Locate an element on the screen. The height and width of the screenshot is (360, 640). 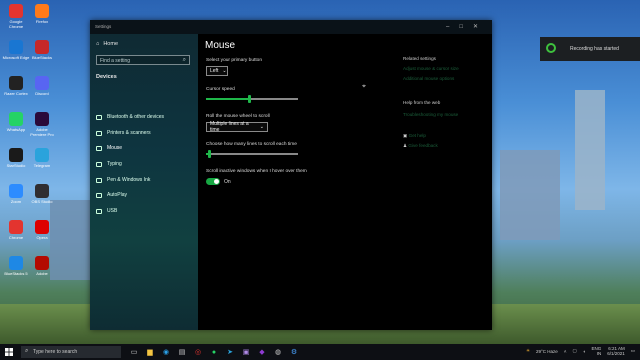
chevron-down-icon: ⌄ is located at coordinates (261, 127).